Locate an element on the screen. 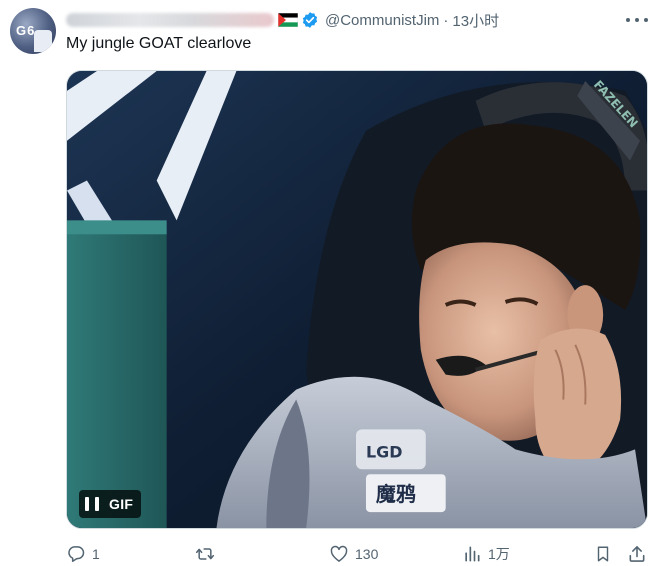 The width and height of the screenshot is (669, 566). tweet-text: My jungle GOAT clearlove is located at coordinates (159, 43).